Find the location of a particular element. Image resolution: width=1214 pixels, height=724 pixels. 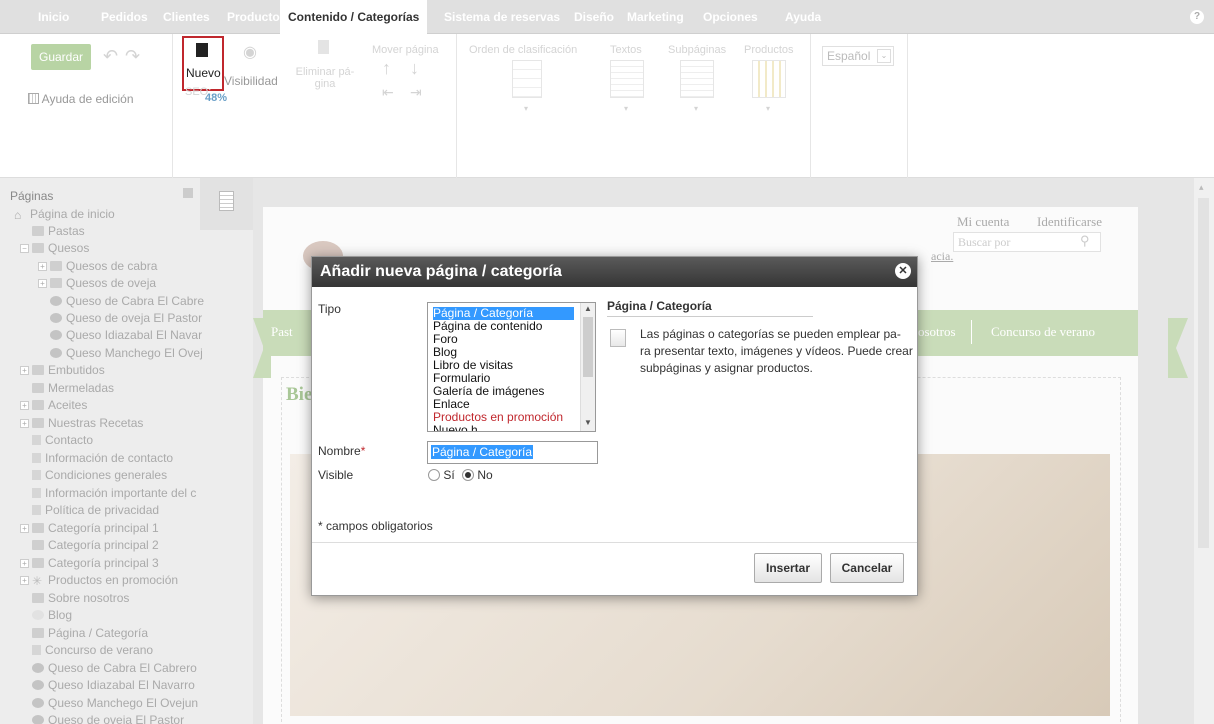

tree-item: Queso Idiazabal El Navarro is located at coordinates (113, 685).